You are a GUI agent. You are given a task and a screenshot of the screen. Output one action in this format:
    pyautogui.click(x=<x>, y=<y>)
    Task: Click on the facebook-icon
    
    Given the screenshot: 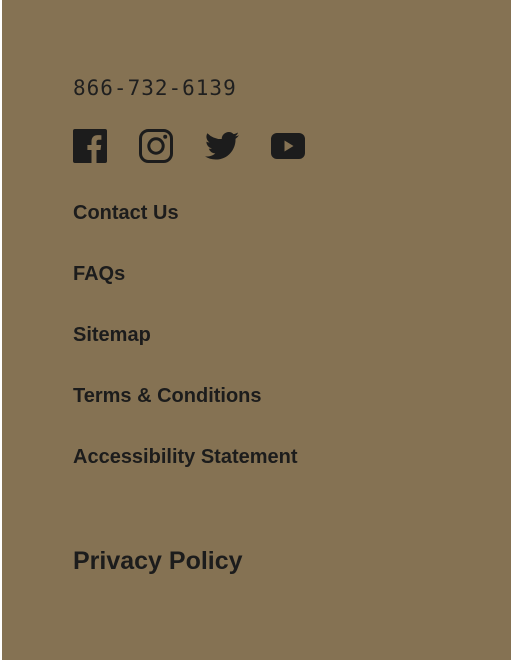 What is the action you would take?
    pyautogui.click(x=90, y=146)
    